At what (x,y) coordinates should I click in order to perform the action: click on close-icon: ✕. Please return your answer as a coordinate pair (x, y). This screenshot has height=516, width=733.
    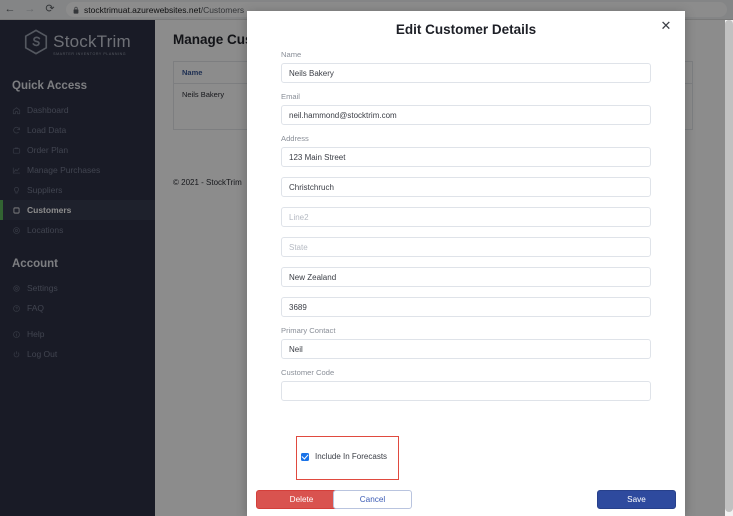
    Looking at the image, I should click on (666, 26).